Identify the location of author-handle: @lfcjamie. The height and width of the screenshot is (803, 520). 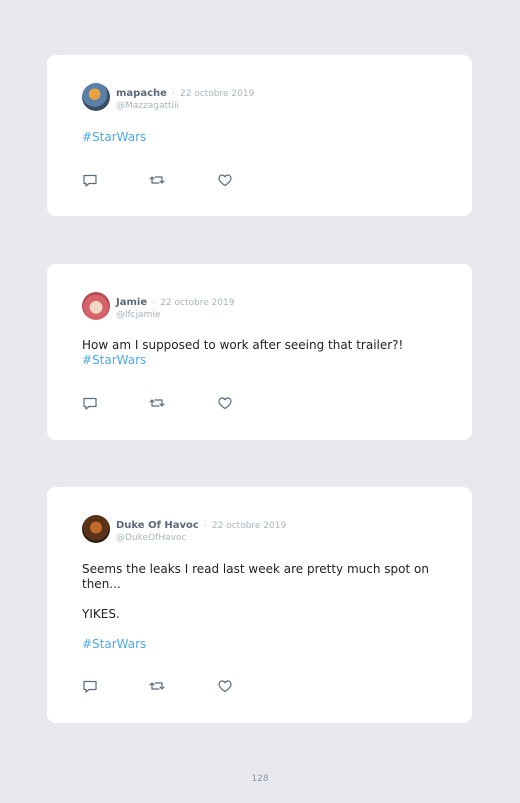
(175, 315).